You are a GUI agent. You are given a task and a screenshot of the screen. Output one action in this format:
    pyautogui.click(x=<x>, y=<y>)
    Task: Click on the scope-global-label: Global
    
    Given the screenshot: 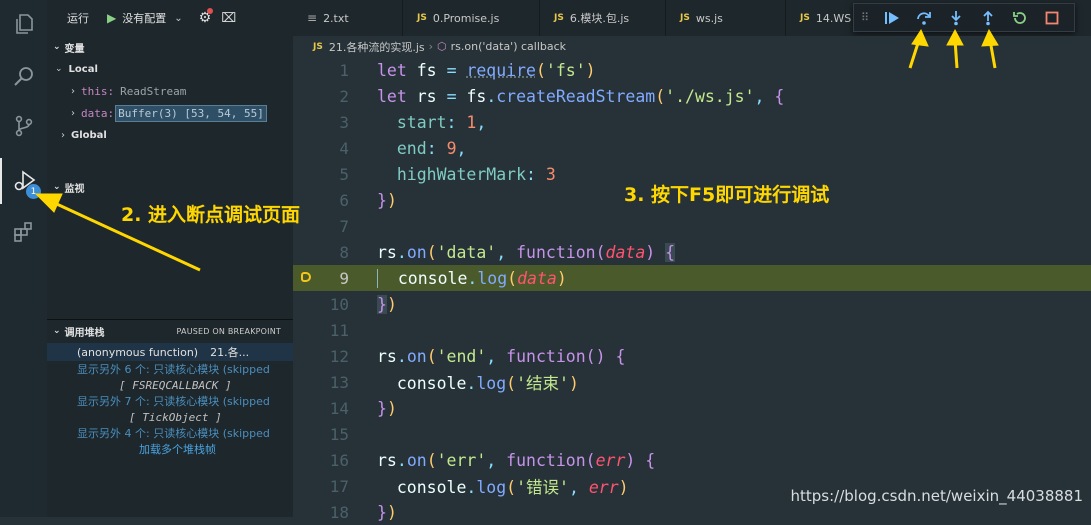 What is the action you would take?
    pyautogui.click(x=89, y=135)
    